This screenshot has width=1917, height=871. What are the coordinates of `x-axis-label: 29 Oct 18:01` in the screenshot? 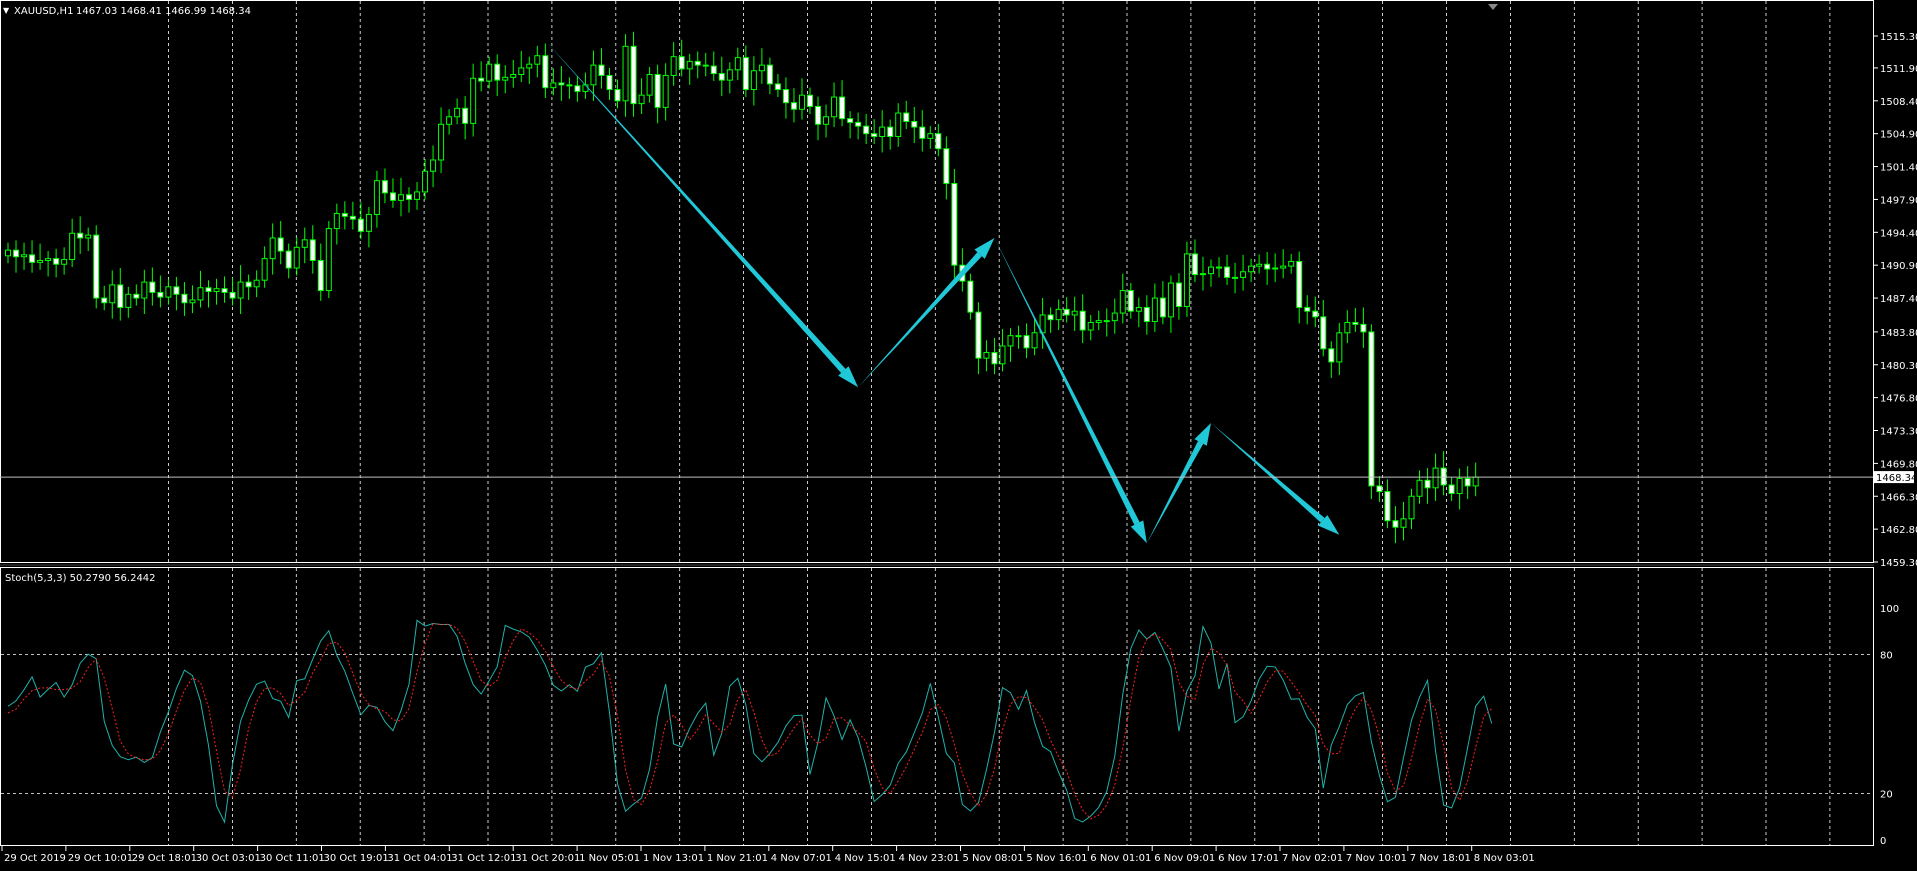 It's located at (164, 858).